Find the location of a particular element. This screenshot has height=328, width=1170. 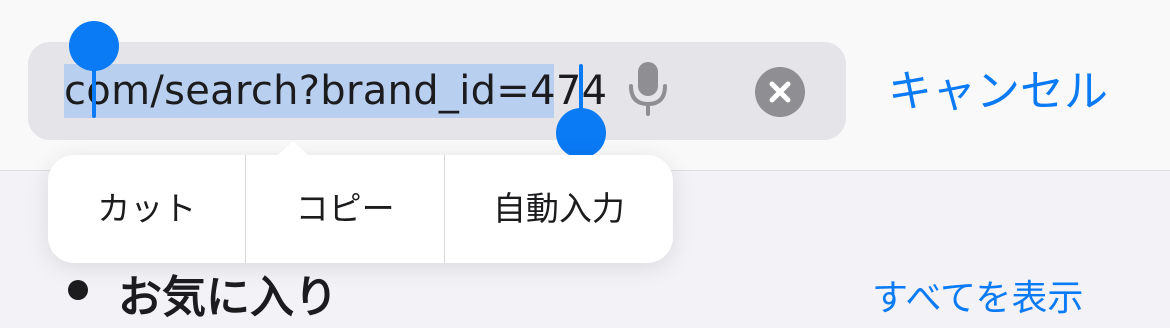

menu-item-autofill: 自動入力 is located at coordinates (559, 209).